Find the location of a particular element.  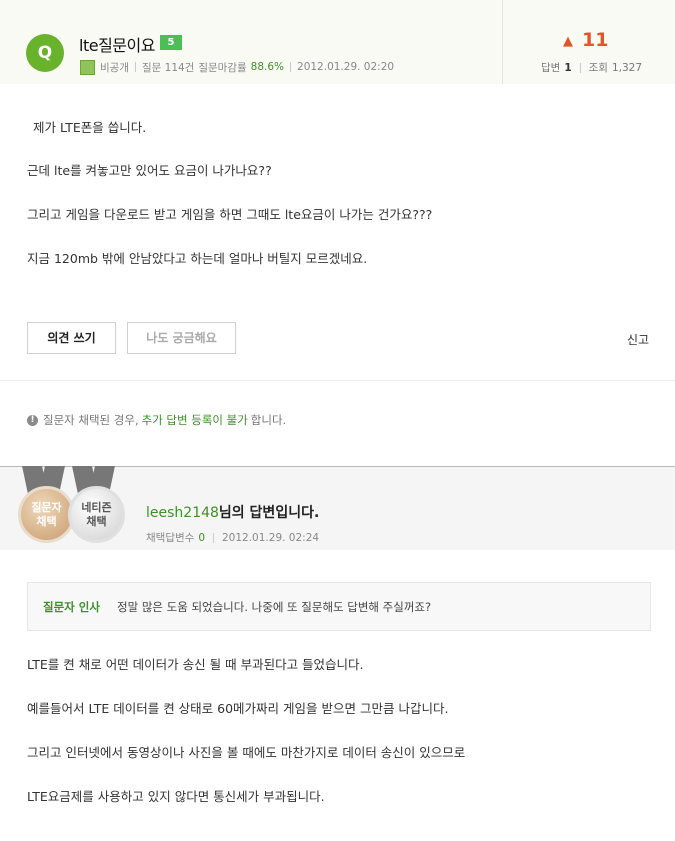

notice: ! 질문자 채택된 경우, 추가 답변 등록이 불가 합니다. is located at coordinates (156, 420).